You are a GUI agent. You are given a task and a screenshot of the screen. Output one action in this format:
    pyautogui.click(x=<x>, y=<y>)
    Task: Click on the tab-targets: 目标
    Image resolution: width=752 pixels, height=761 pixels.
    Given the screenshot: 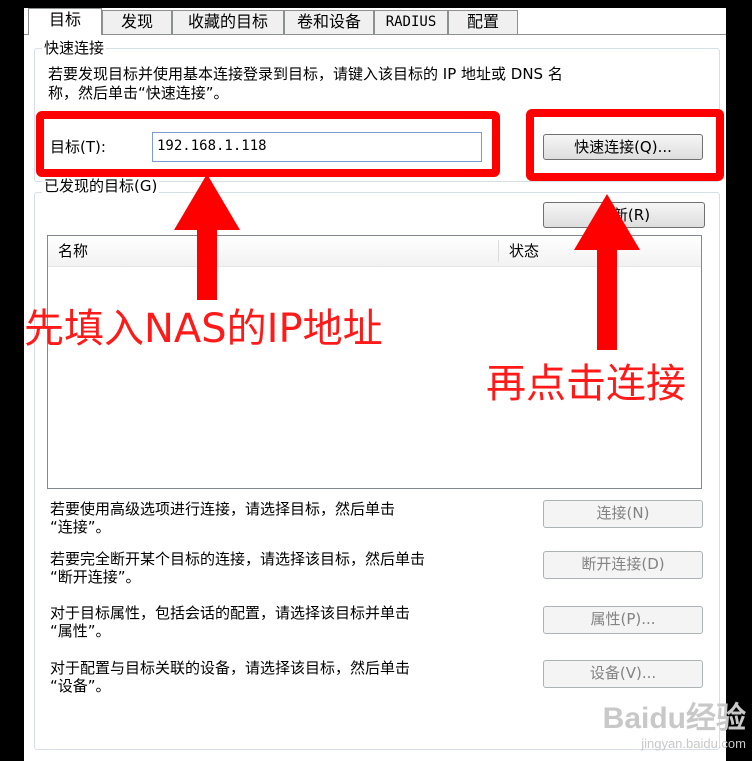 What is the action you would take?
    pyautogui.click(x=65, y=21)
    